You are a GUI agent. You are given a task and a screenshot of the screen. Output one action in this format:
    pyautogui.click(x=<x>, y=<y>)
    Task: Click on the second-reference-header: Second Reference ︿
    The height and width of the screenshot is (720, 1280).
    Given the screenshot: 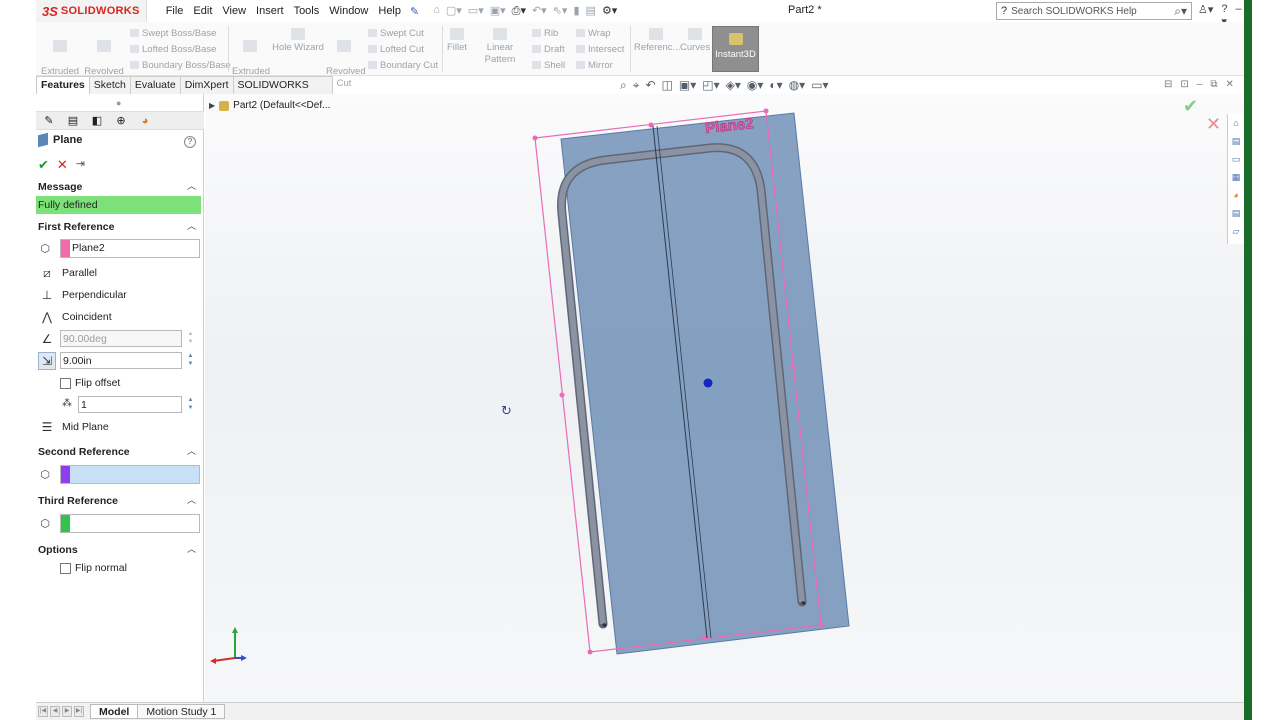 What is the action you would take?
    pyautogui.click(x=119, y=452)
    